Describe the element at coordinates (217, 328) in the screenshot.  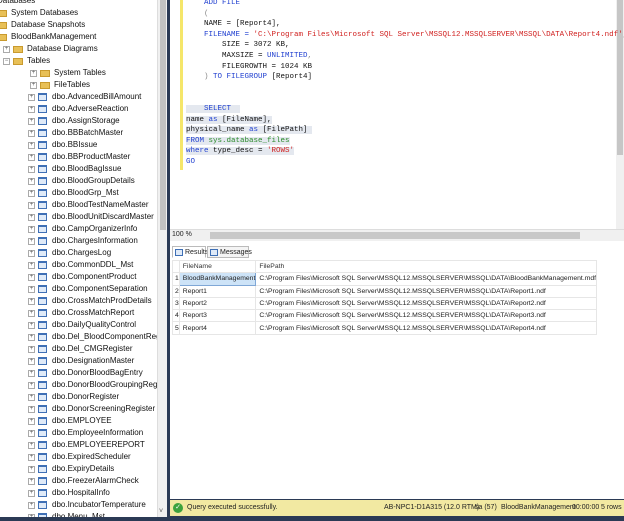
I see `cell-filename: Report4` at that location.